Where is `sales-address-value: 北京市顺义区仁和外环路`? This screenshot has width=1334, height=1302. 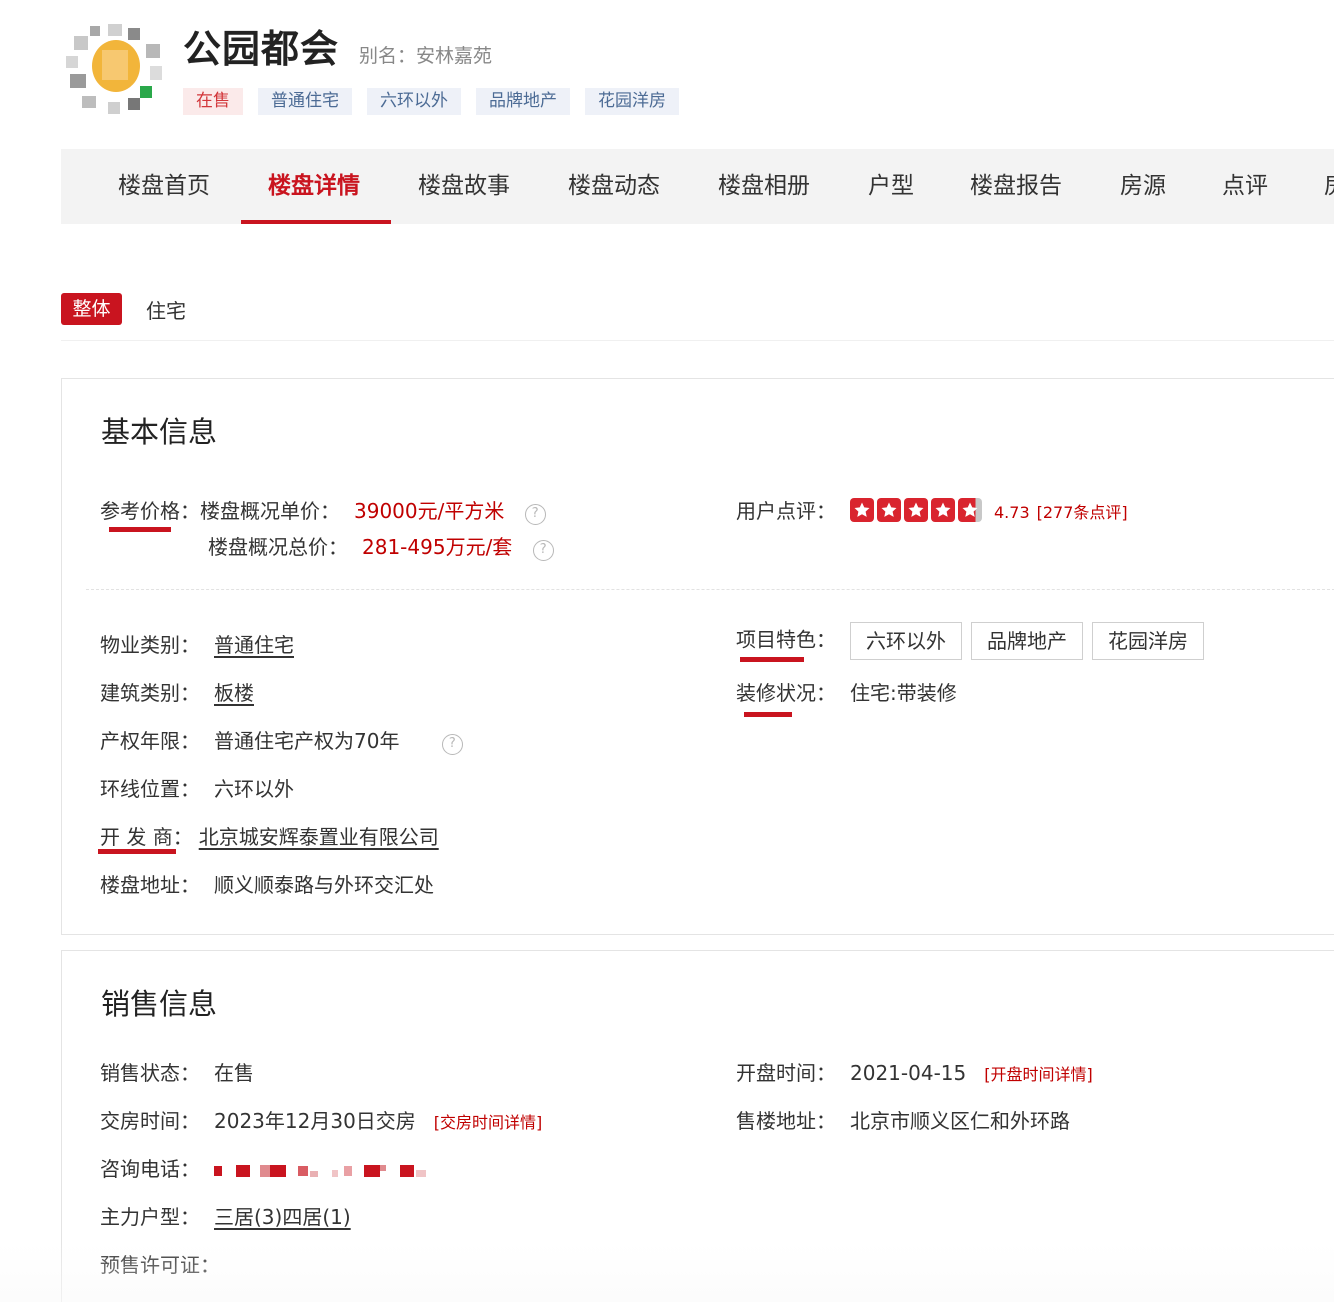
sales-address-value: 北京市顺义区仁和外环路 is located at coordinates (960, 1121).